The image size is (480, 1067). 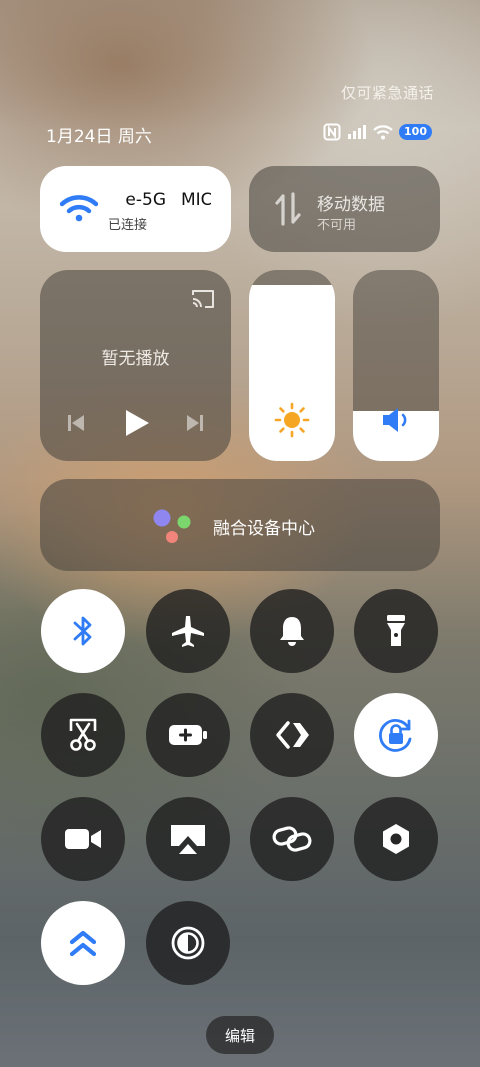 I want to click on hex-nut-icon, so click(x=396, y=839).